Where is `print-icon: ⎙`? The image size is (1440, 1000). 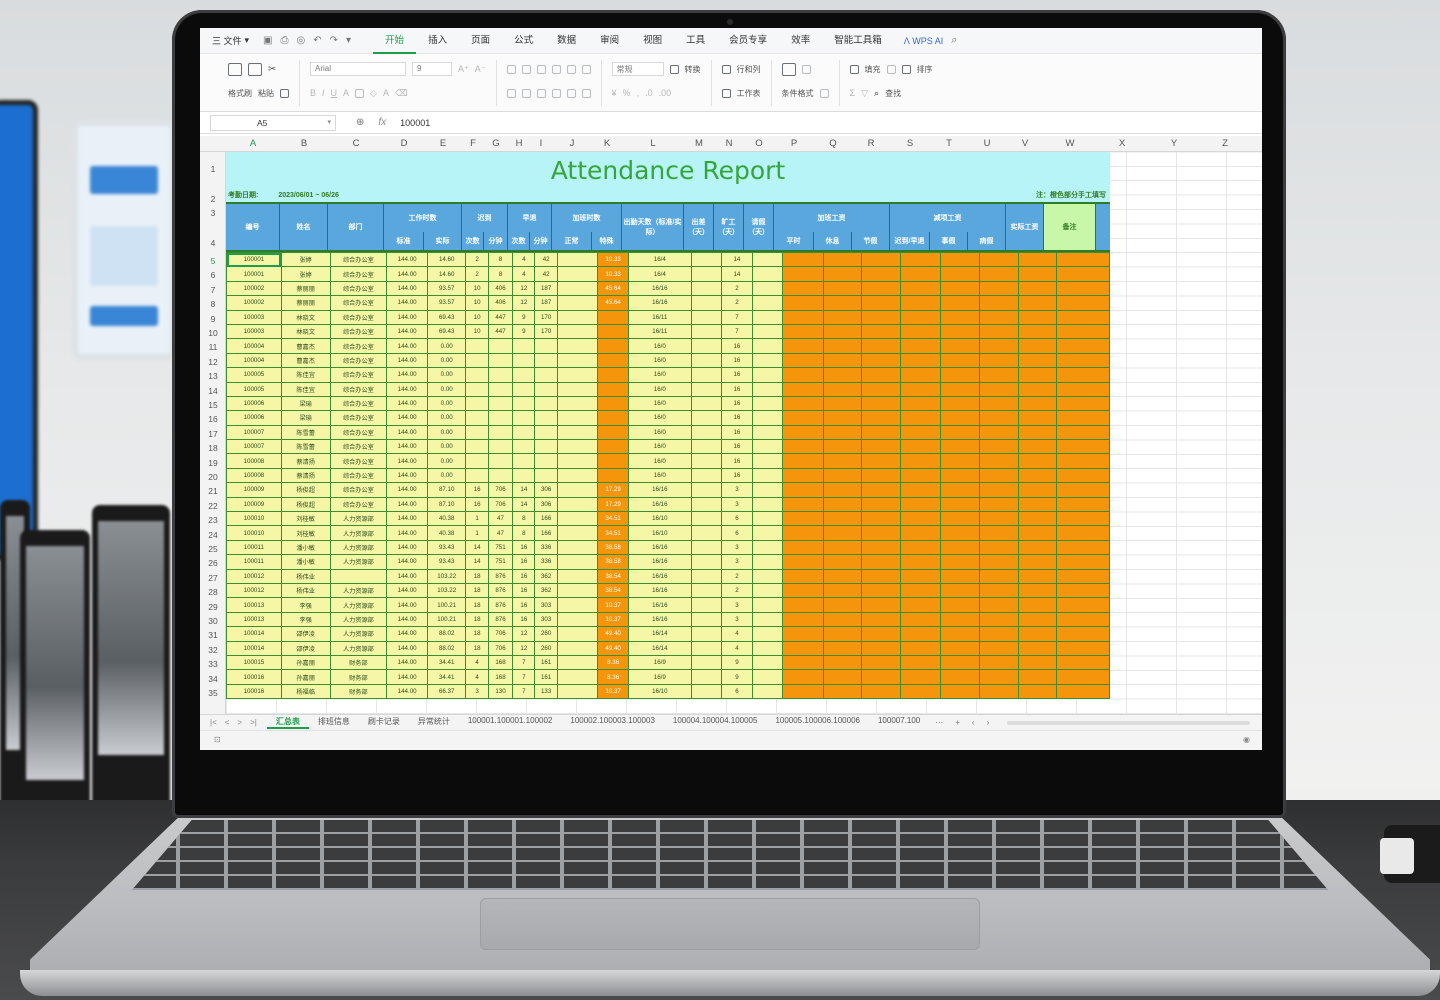 print-icon: ⎙ is located at coordinates (285, 40).